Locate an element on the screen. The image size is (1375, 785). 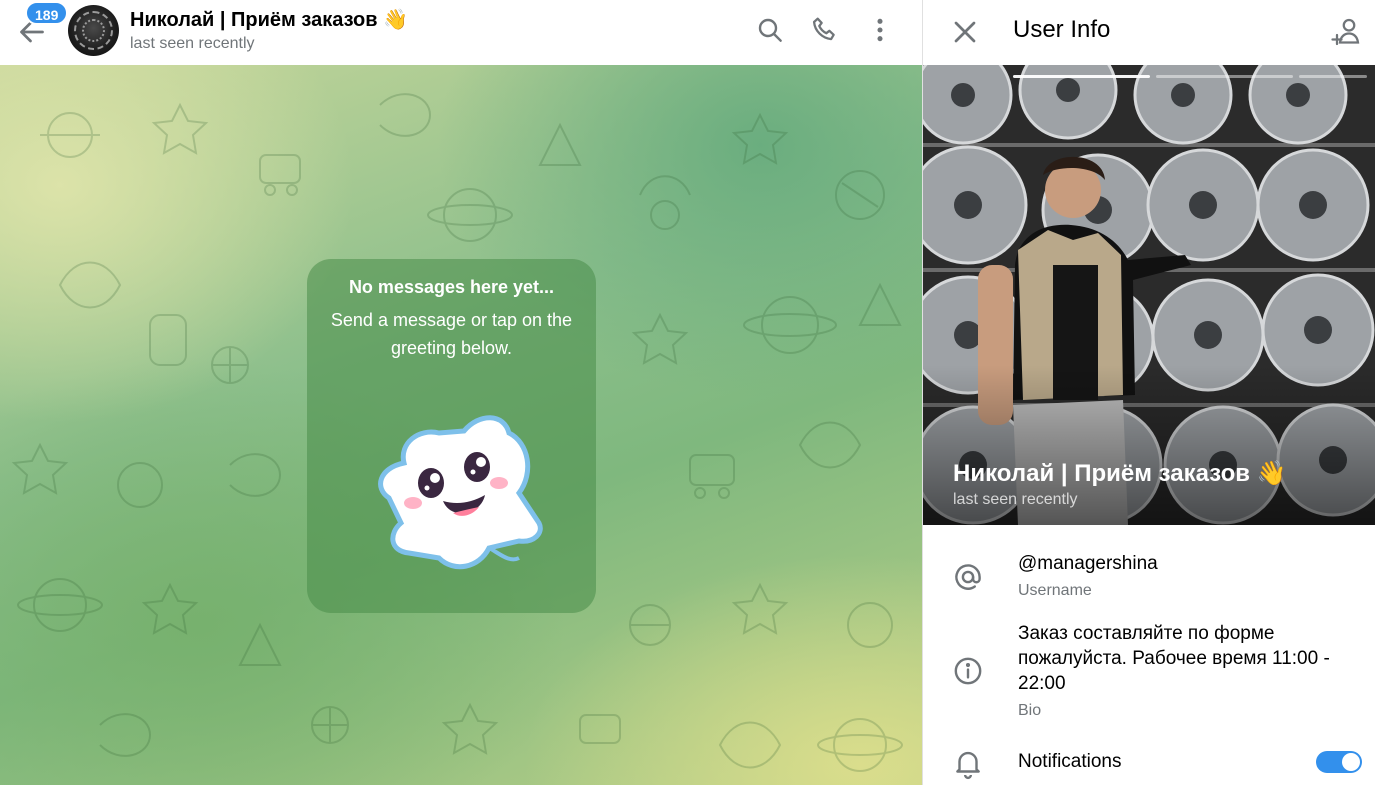
close-button is located at coordinates (965, 32).